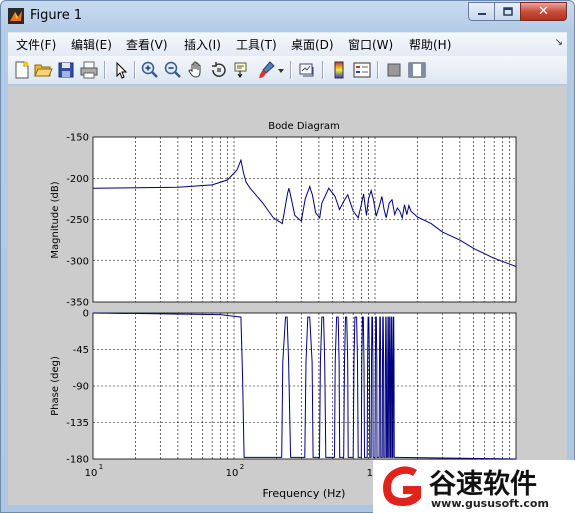  I want to click on save-icon, so click(66, 70).